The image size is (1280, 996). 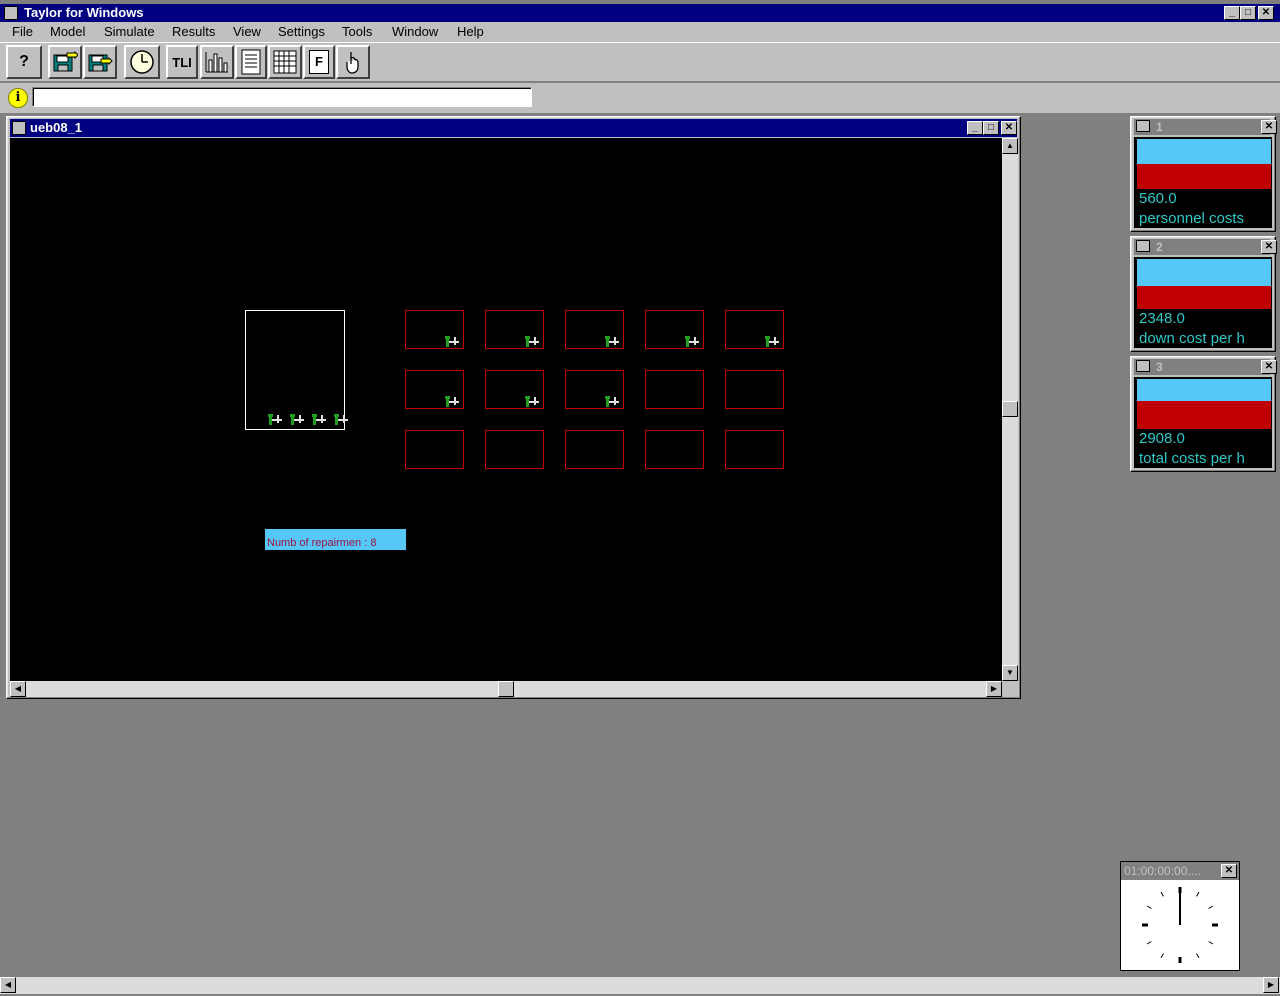 I want to click on menu-window: Window, so click(x=415, y=31).